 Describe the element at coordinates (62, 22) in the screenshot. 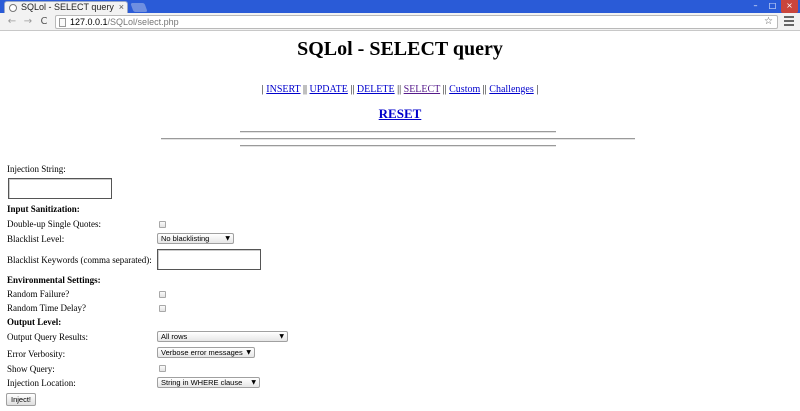

I see `page-icon` at that location.